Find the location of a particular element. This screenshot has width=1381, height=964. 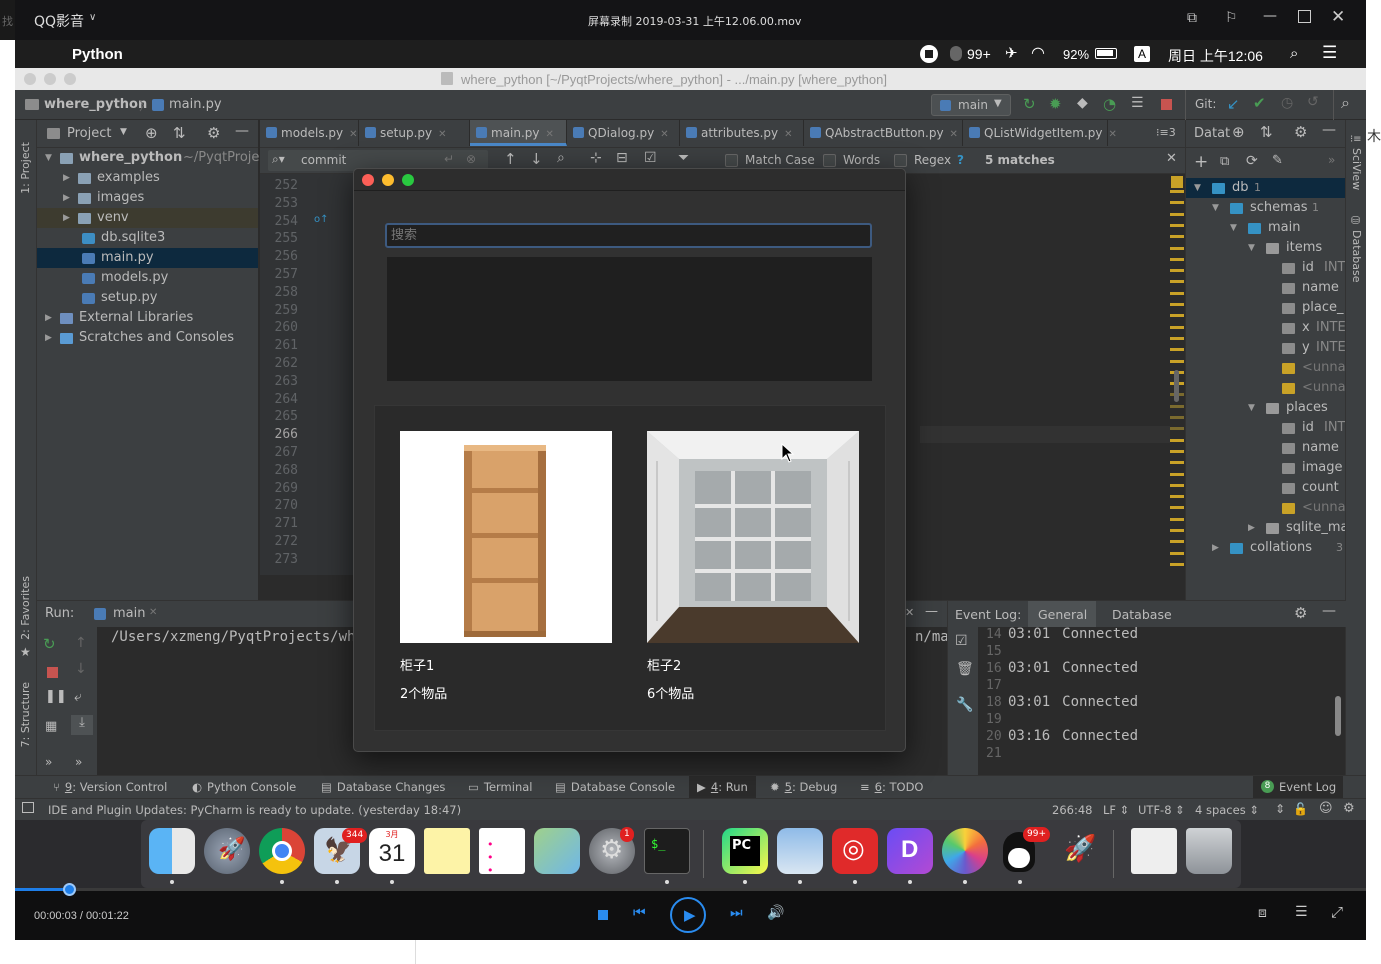

play-button: ▶ is located at coordinates (688, 915).